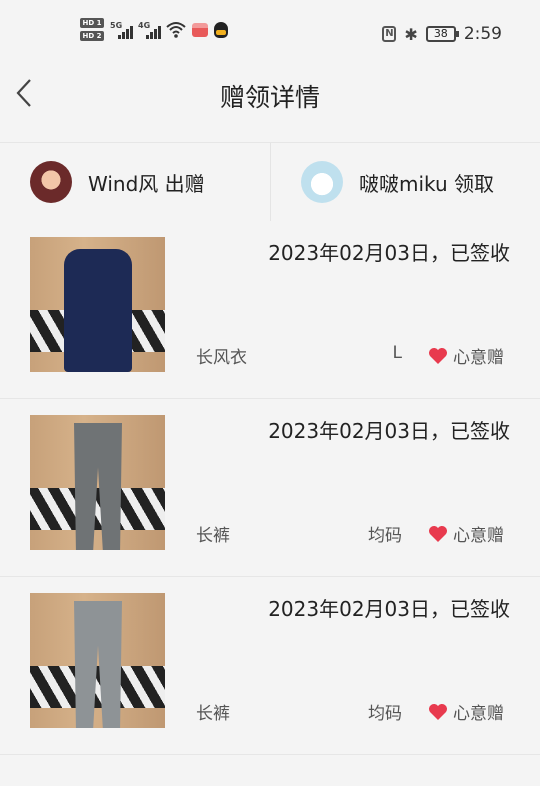 This screenshot has width=540, height=786. I want to click on nav-bar: 赠领详情, so click(270, 104).